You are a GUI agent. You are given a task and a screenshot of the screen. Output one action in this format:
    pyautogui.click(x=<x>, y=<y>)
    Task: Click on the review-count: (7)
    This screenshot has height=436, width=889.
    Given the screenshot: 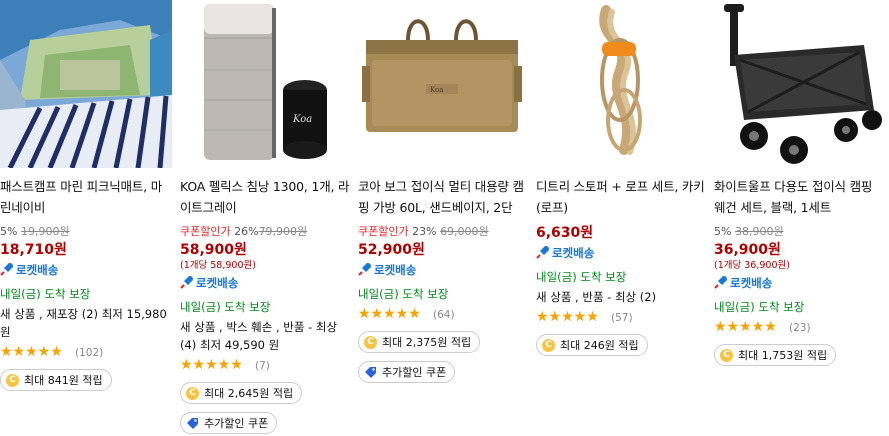 What is the action you would take?
    pyautogui.click(x=262, y=366)
    